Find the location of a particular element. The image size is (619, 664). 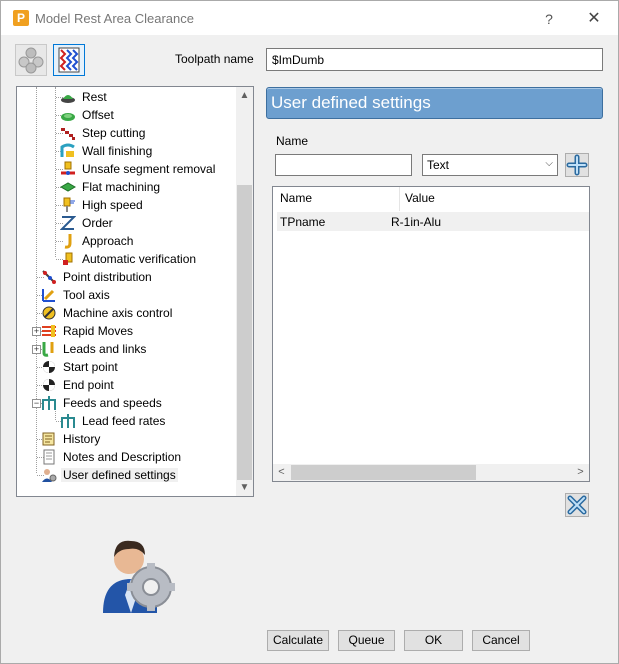

tree-item-automatic-verification: Automatic verification is located at coordinates (129, 259).